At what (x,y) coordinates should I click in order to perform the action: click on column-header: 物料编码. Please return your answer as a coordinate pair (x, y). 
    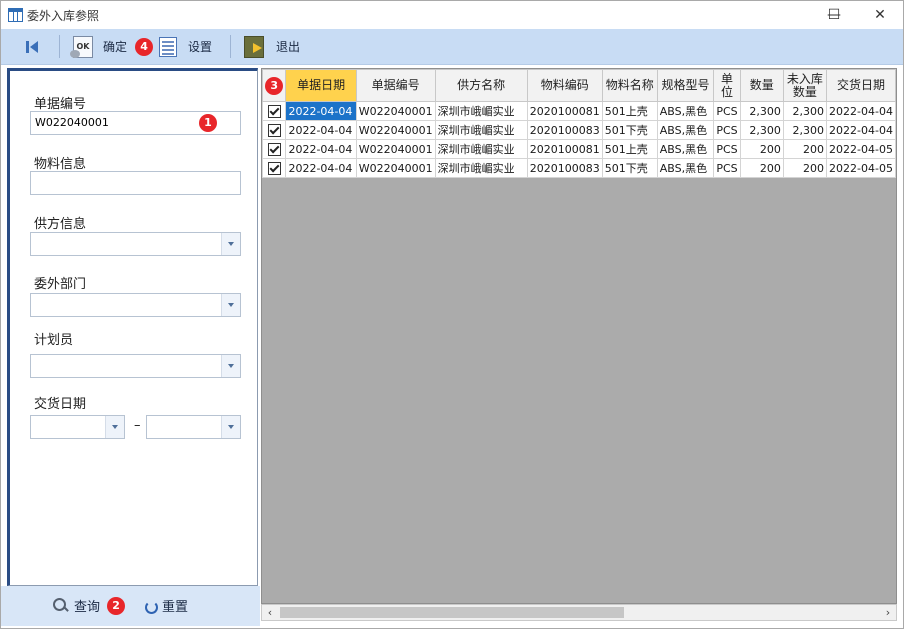
    Looking at the image, I should click on (564, 85).